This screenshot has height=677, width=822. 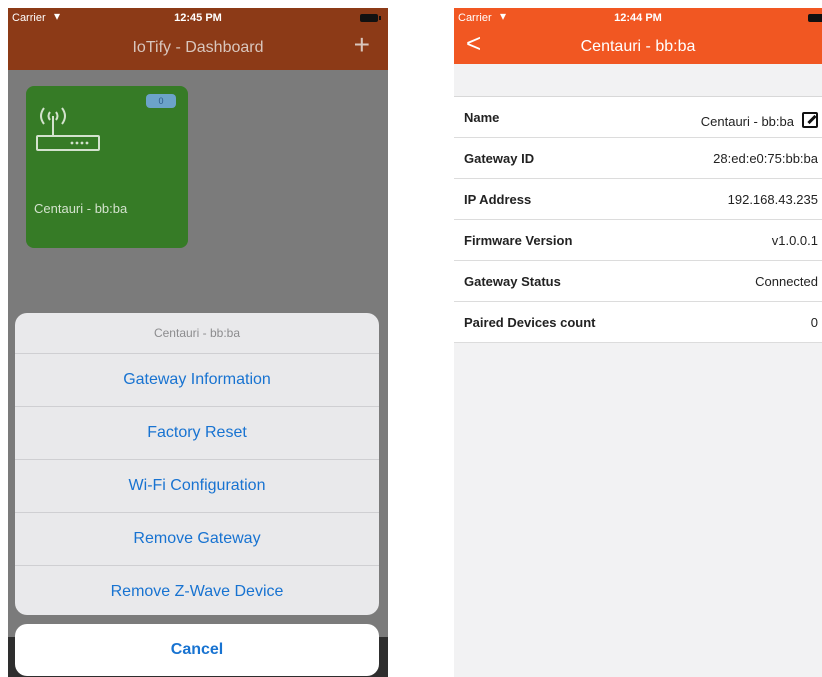 What do you see at coordinates (68, 129) in the screenshot?
I see `router-icon` at bounding box center [68, 129].